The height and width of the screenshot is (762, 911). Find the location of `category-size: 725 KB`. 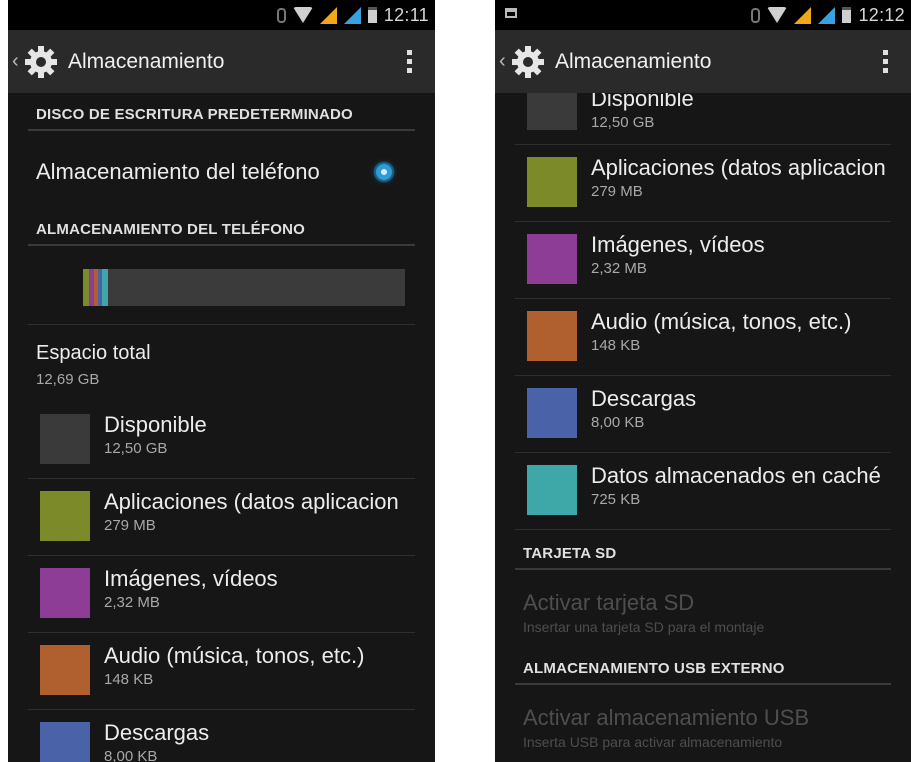

category-size: 725 KB is located at coordinates (616, 499).